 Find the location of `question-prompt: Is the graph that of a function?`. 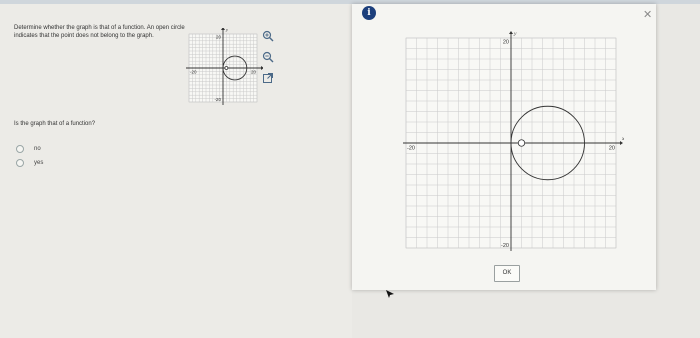

question-prompt: Is the graph that of a function? is located at coordinates (55, 124).